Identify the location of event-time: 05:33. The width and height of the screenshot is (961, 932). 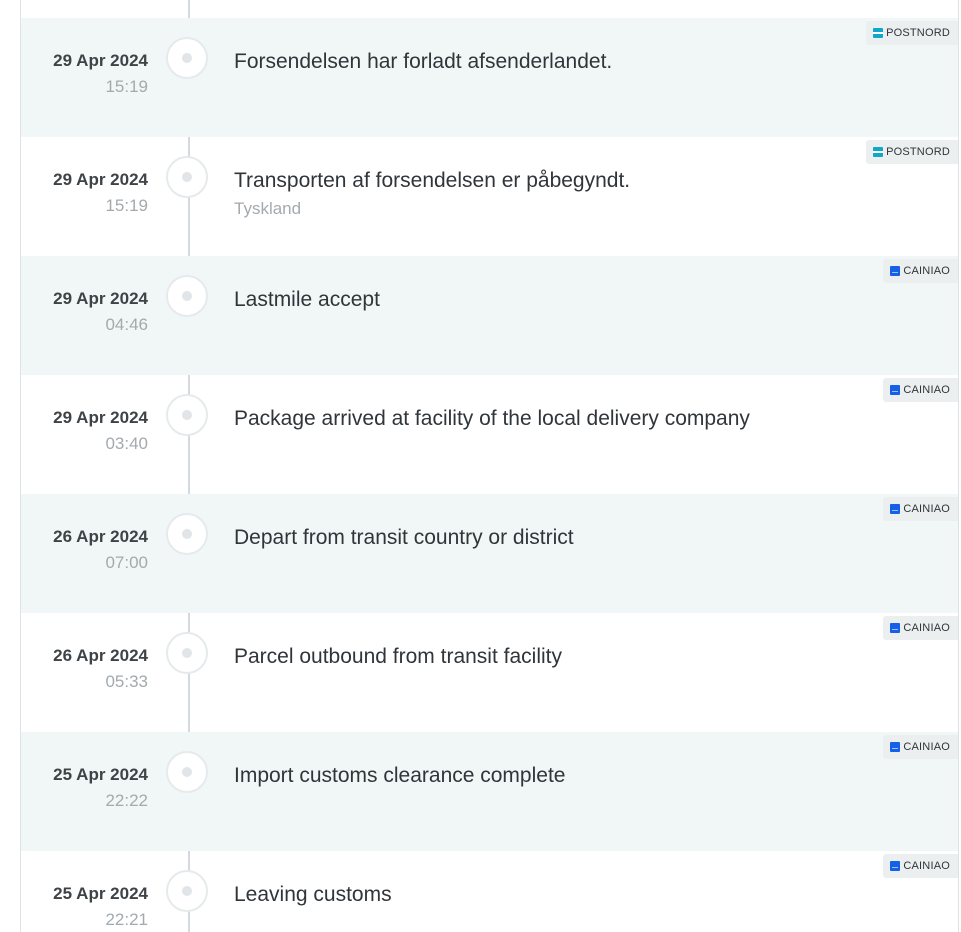
(126, 681).